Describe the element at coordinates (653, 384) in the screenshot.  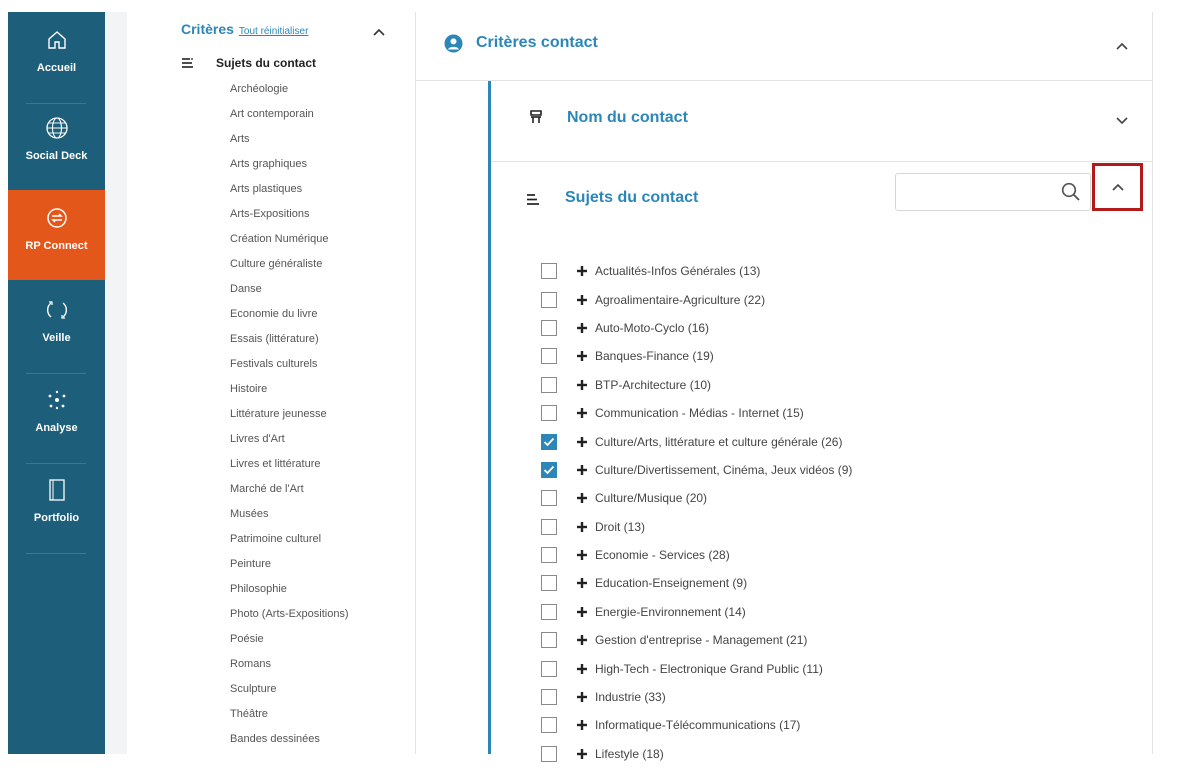
I see `topic-label: BTP-Architecture (10)` at that location.